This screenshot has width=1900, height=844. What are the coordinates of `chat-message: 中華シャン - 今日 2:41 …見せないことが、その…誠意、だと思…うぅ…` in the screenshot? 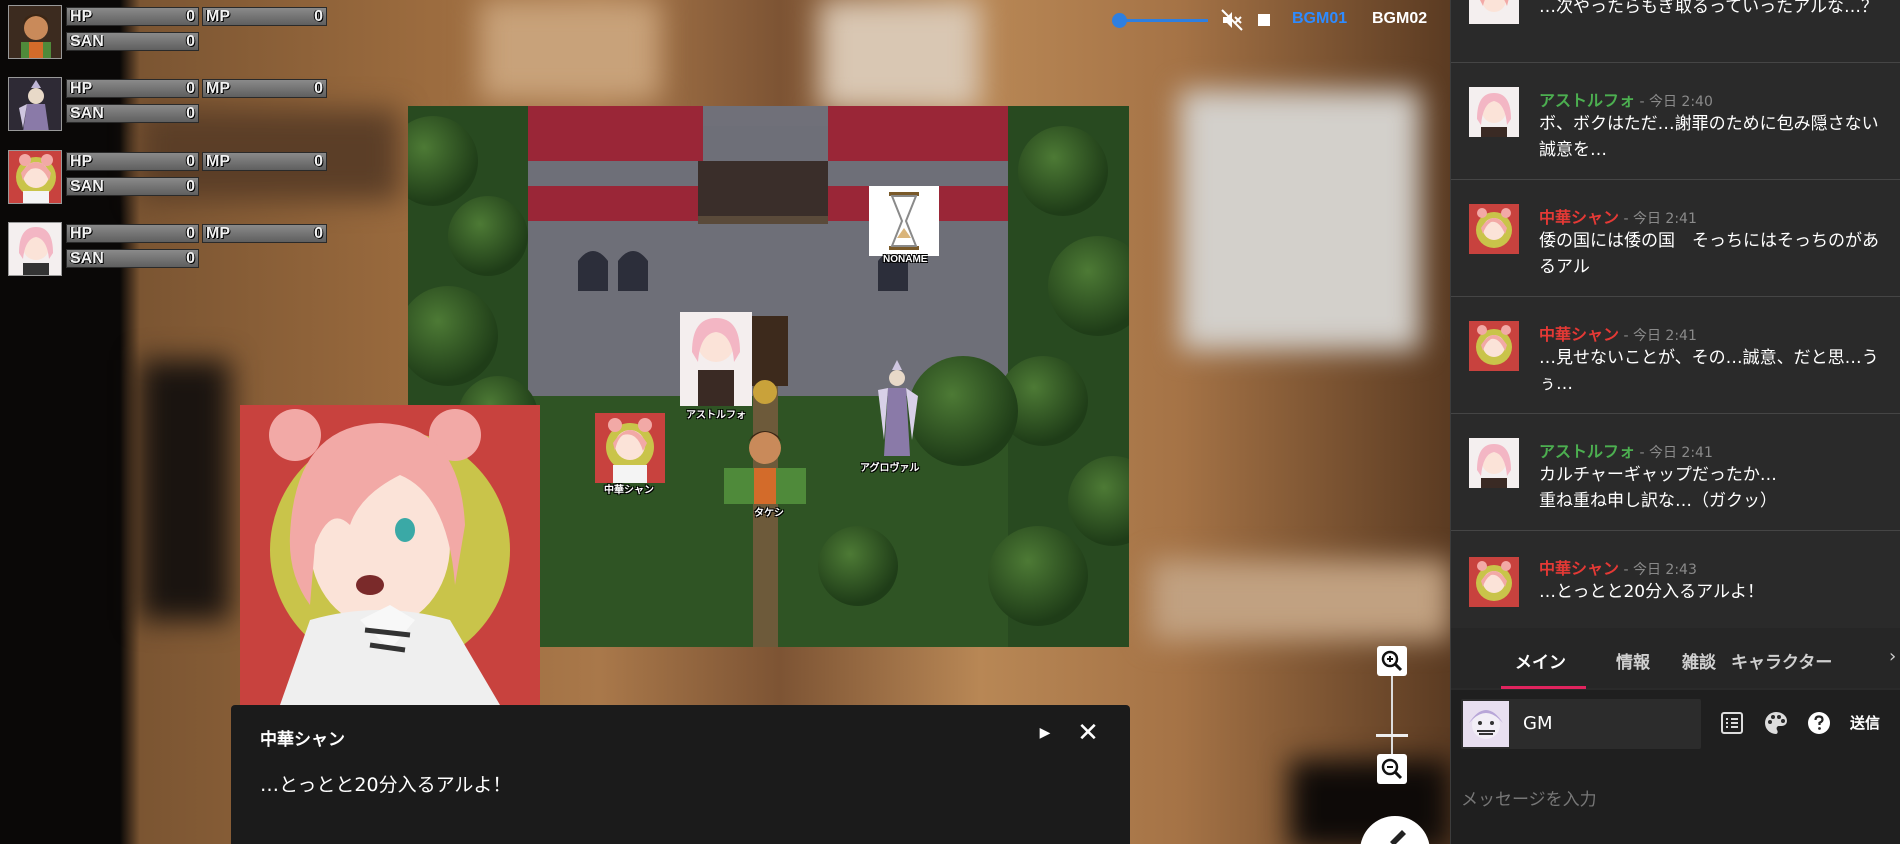 It's located at (1675, 355).